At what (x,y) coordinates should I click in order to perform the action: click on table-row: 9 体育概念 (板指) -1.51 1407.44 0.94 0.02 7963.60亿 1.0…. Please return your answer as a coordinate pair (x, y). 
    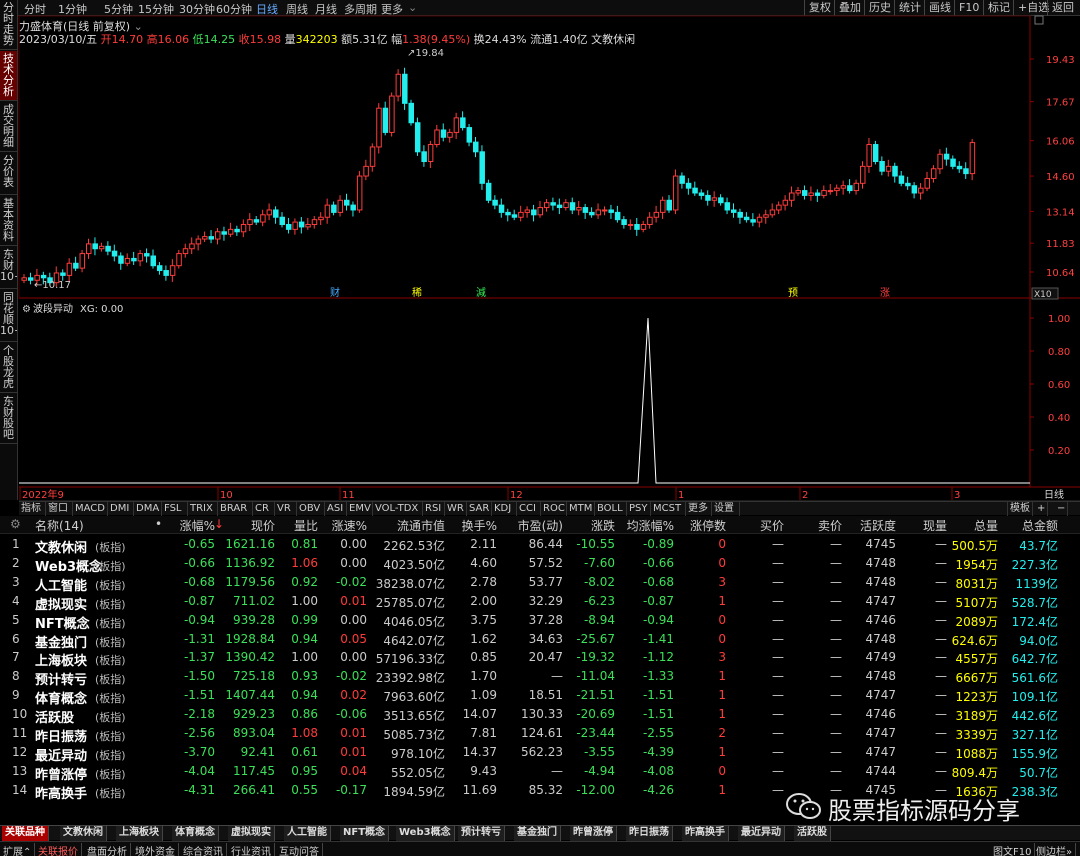
    Looking at the image, I should click on (540, 696).